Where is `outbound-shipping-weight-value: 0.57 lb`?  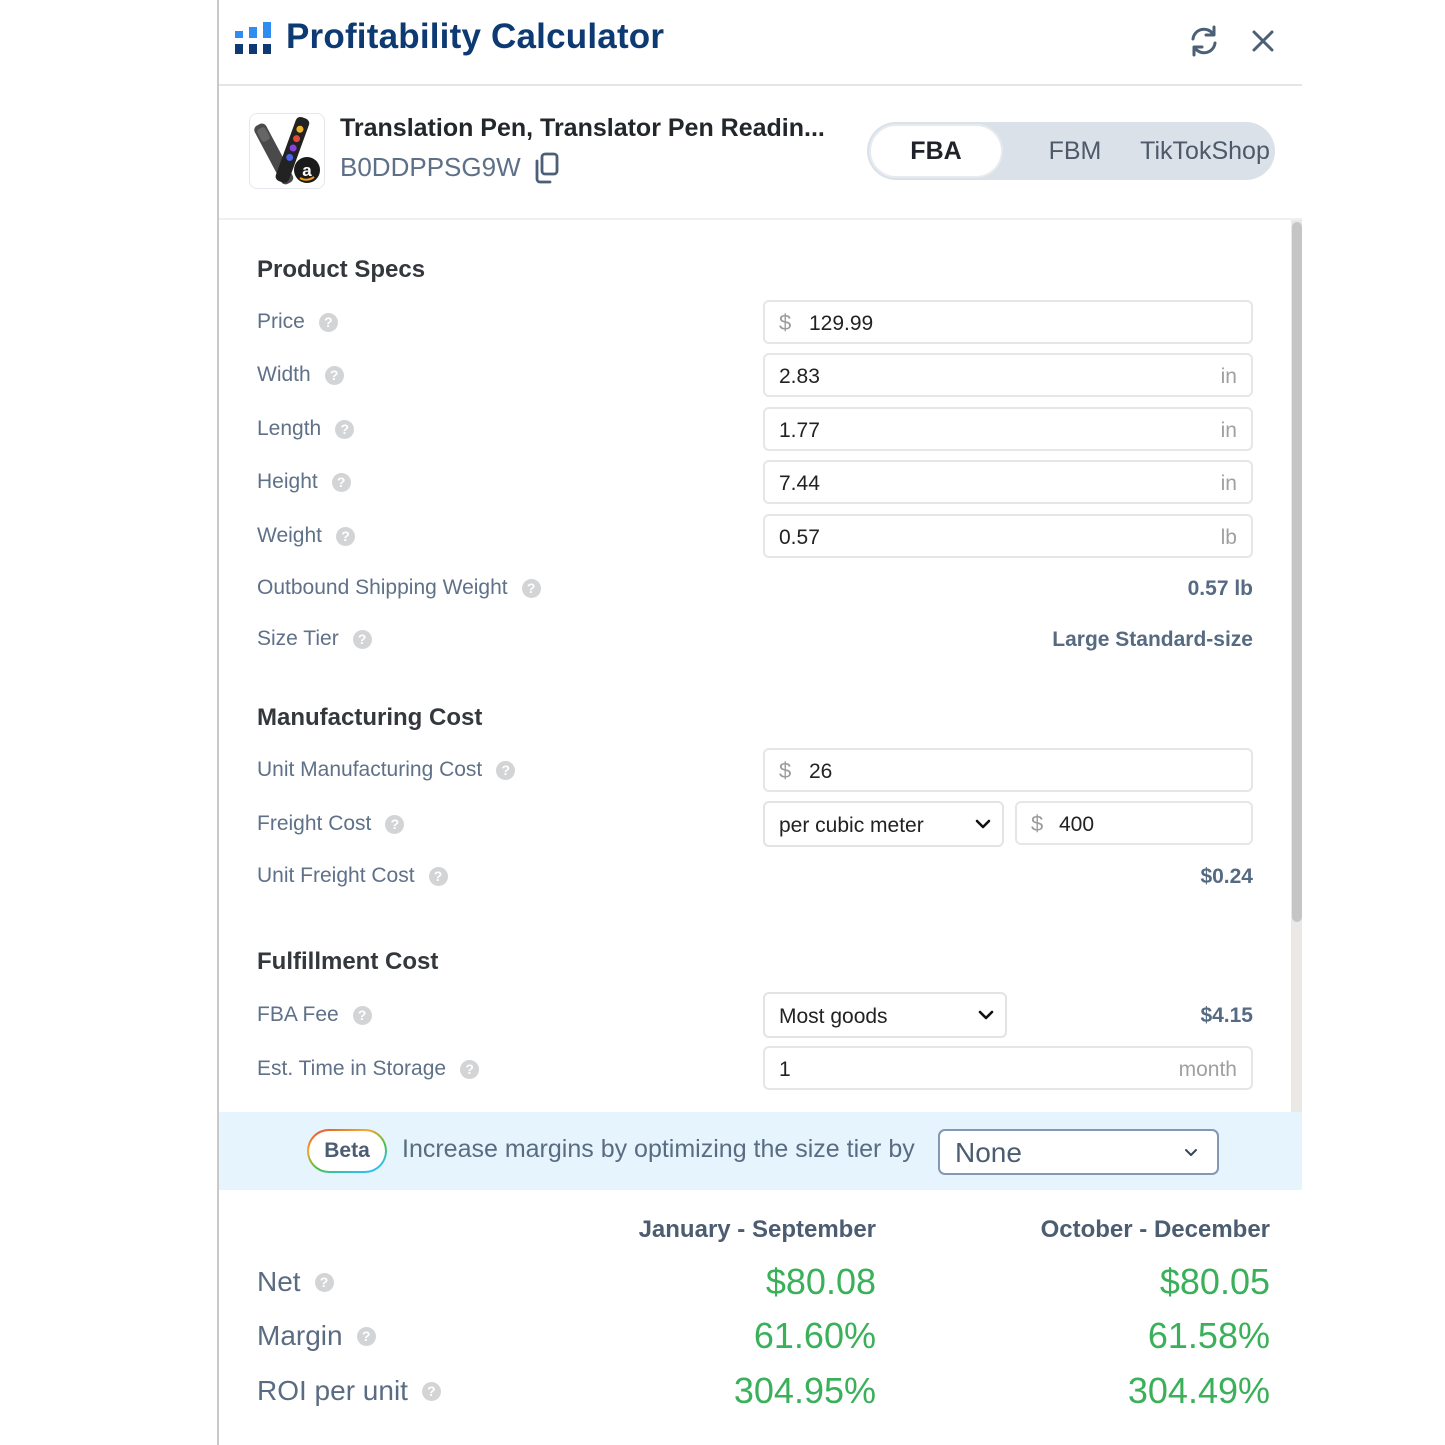 outbound-shipping-weight-value: 0.57 lb is located at coordinates (1220, 588).